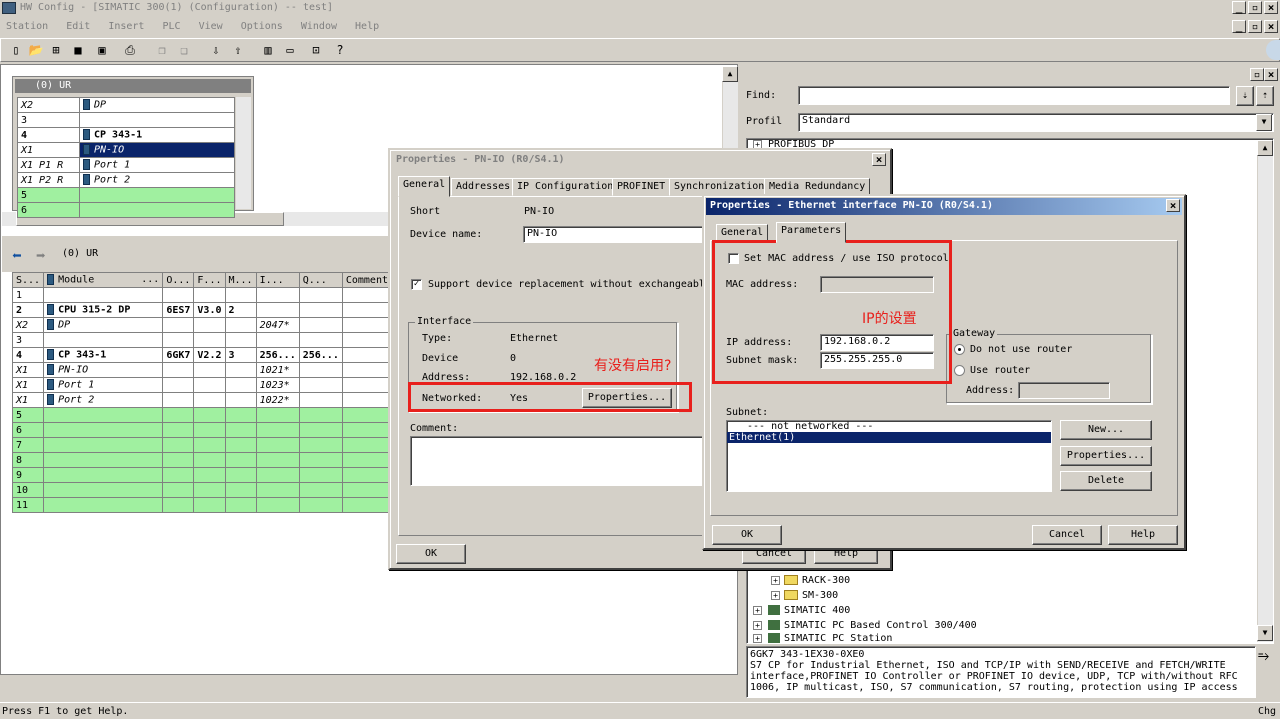  I want to click on find-up-button: ⇡, so click(1265, 96).